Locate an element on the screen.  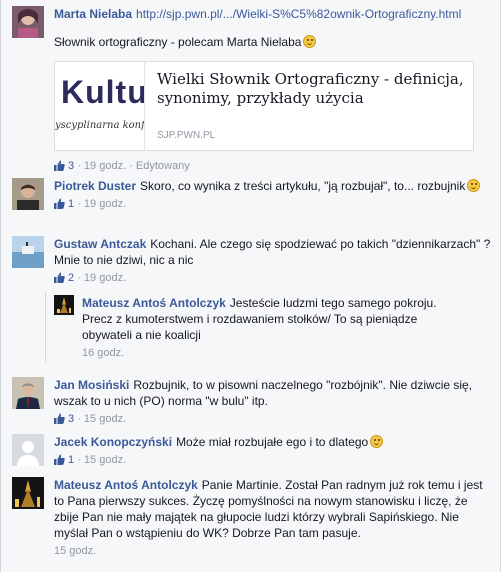
preview-image: Kultu yscyplinarna konf is located at coordinates (100, 106).